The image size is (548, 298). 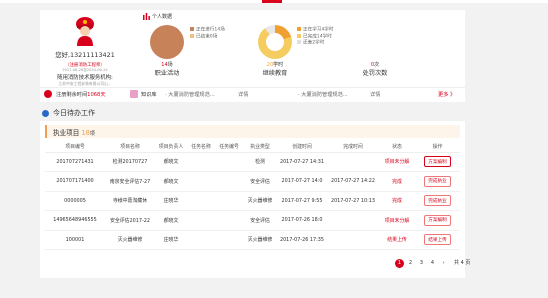 What do you see at coordinates (207, 37) in the screenshot?
I see `activity-legend-ended: 已结束0场` at bounding box center [207, 37].